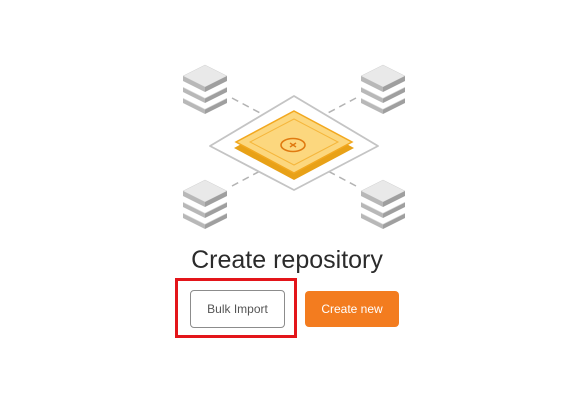  What do you see at coordinates (294, 143) in the screenshot?
I see `central-platform` at bounding box center [294, 143].